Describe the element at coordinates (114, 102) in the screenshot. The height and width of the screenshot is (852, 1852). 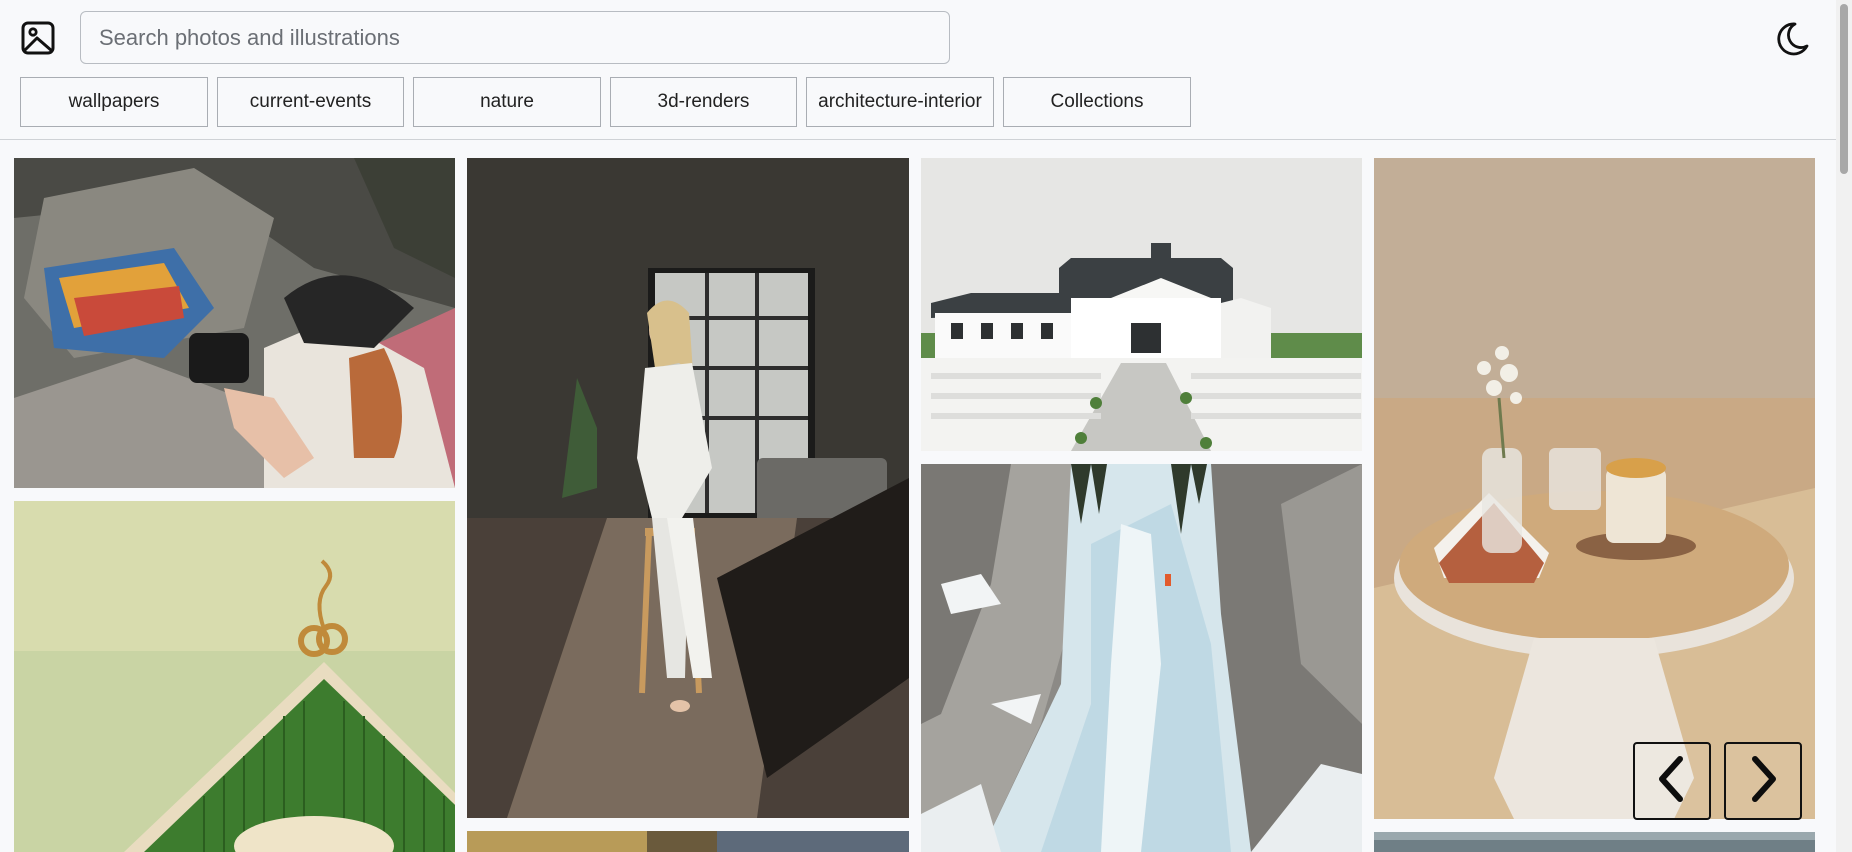
I see `topic-chip-wallpapers: wallpapers` at that location.